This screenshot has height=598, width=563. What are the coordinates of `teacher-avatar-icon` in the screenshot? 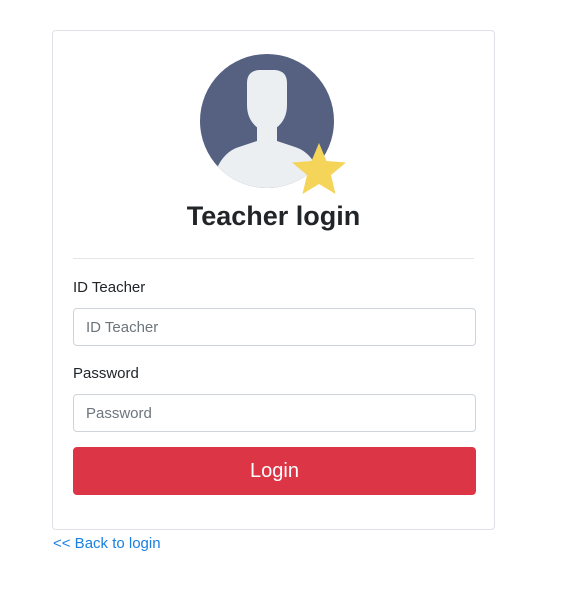 It's located at (273, 124).